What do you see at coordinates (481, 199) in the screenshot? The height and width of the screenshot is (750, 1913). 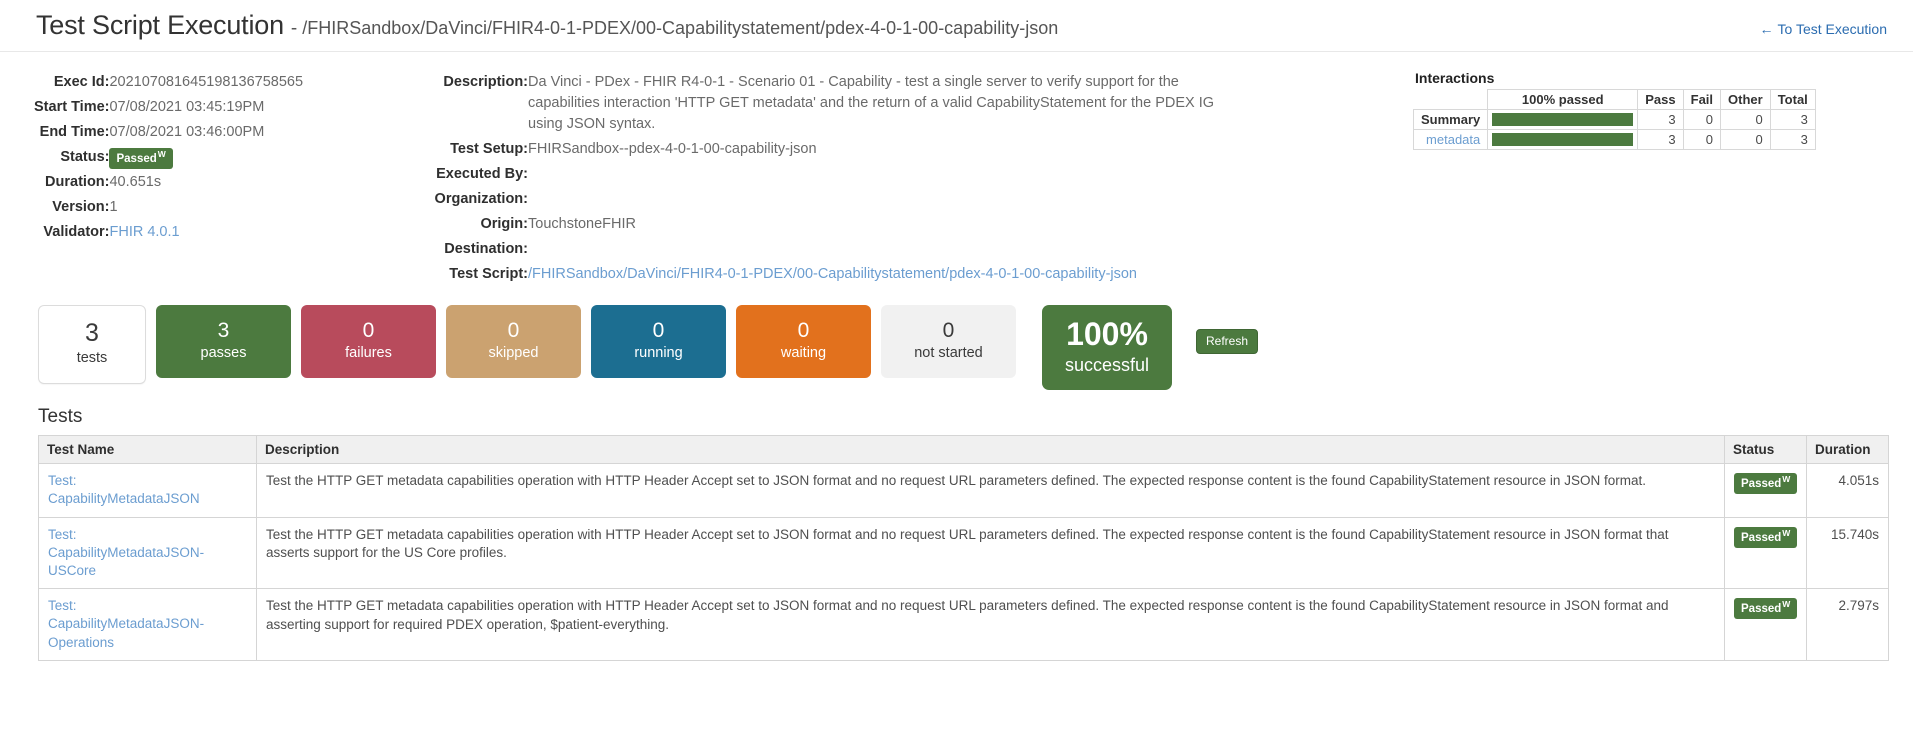 I see `organization-label: Organization:` at bounding box center [481, 199].